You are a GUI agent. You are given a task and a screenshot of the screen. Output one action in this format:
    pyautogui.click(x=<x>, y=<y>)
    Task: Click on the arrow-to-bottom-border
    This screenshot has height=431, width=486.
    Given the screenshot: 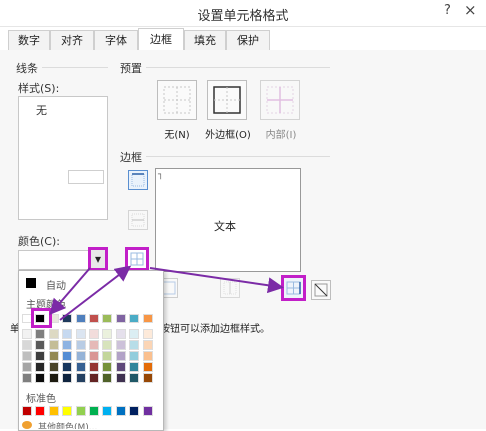 What is the action you would take?
    pyautogui.click(x=95, y=293)
    